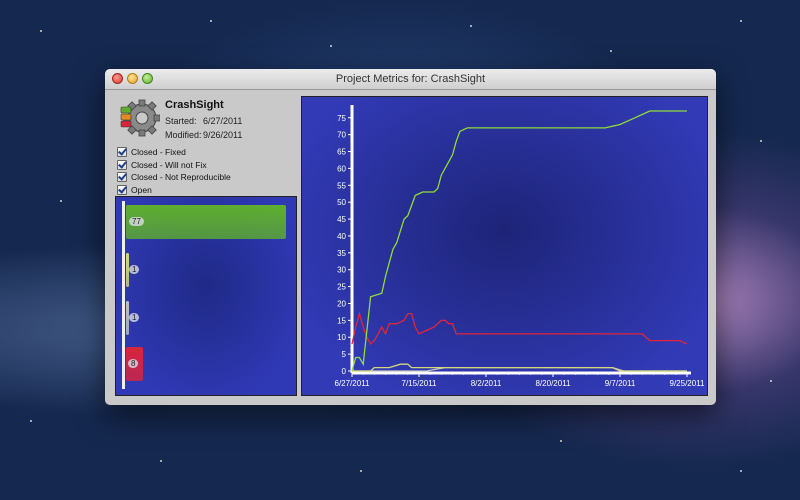 The width and height of the screenshot is (800, 500). What do you see at coordinates (169, 164) in the screenshot?
I see `filter-label: Closed - Will not Fix` at bounding box center [169, 164].